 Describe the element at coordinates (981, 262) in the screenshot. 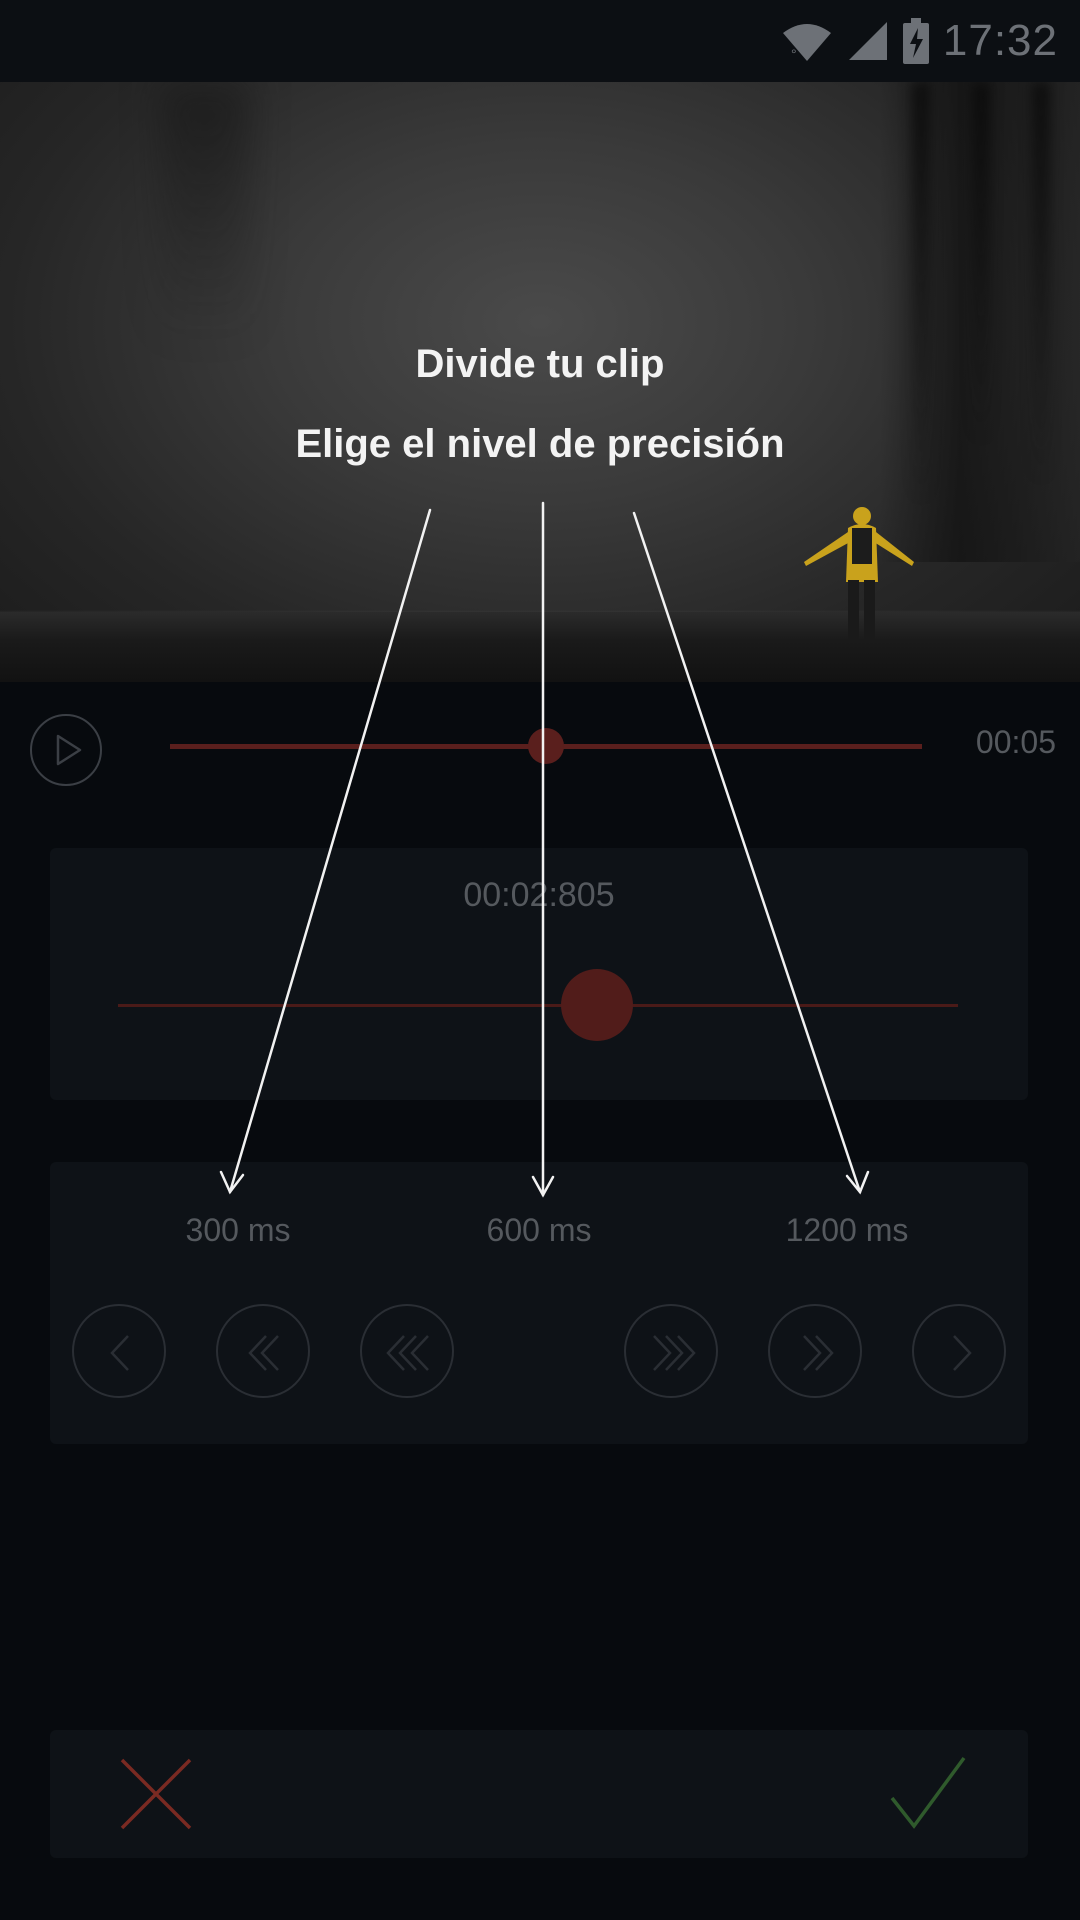

I see `waterfall-streak` at that location.